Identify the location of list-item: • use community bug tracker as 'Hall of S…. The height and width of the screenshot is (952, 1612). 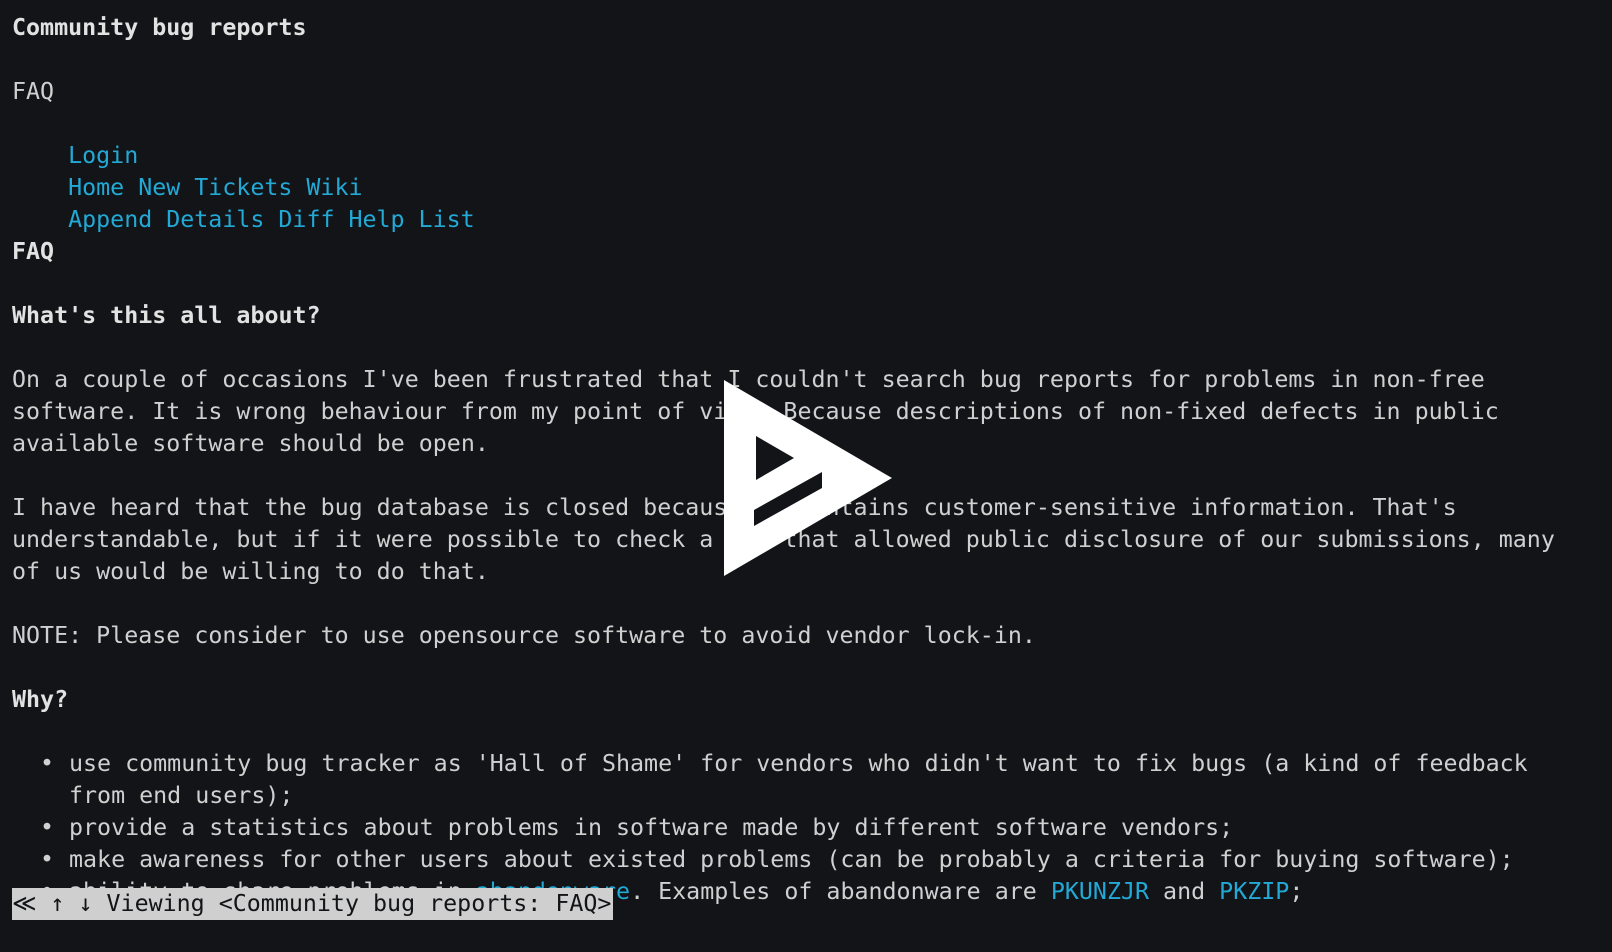
(784, 779).